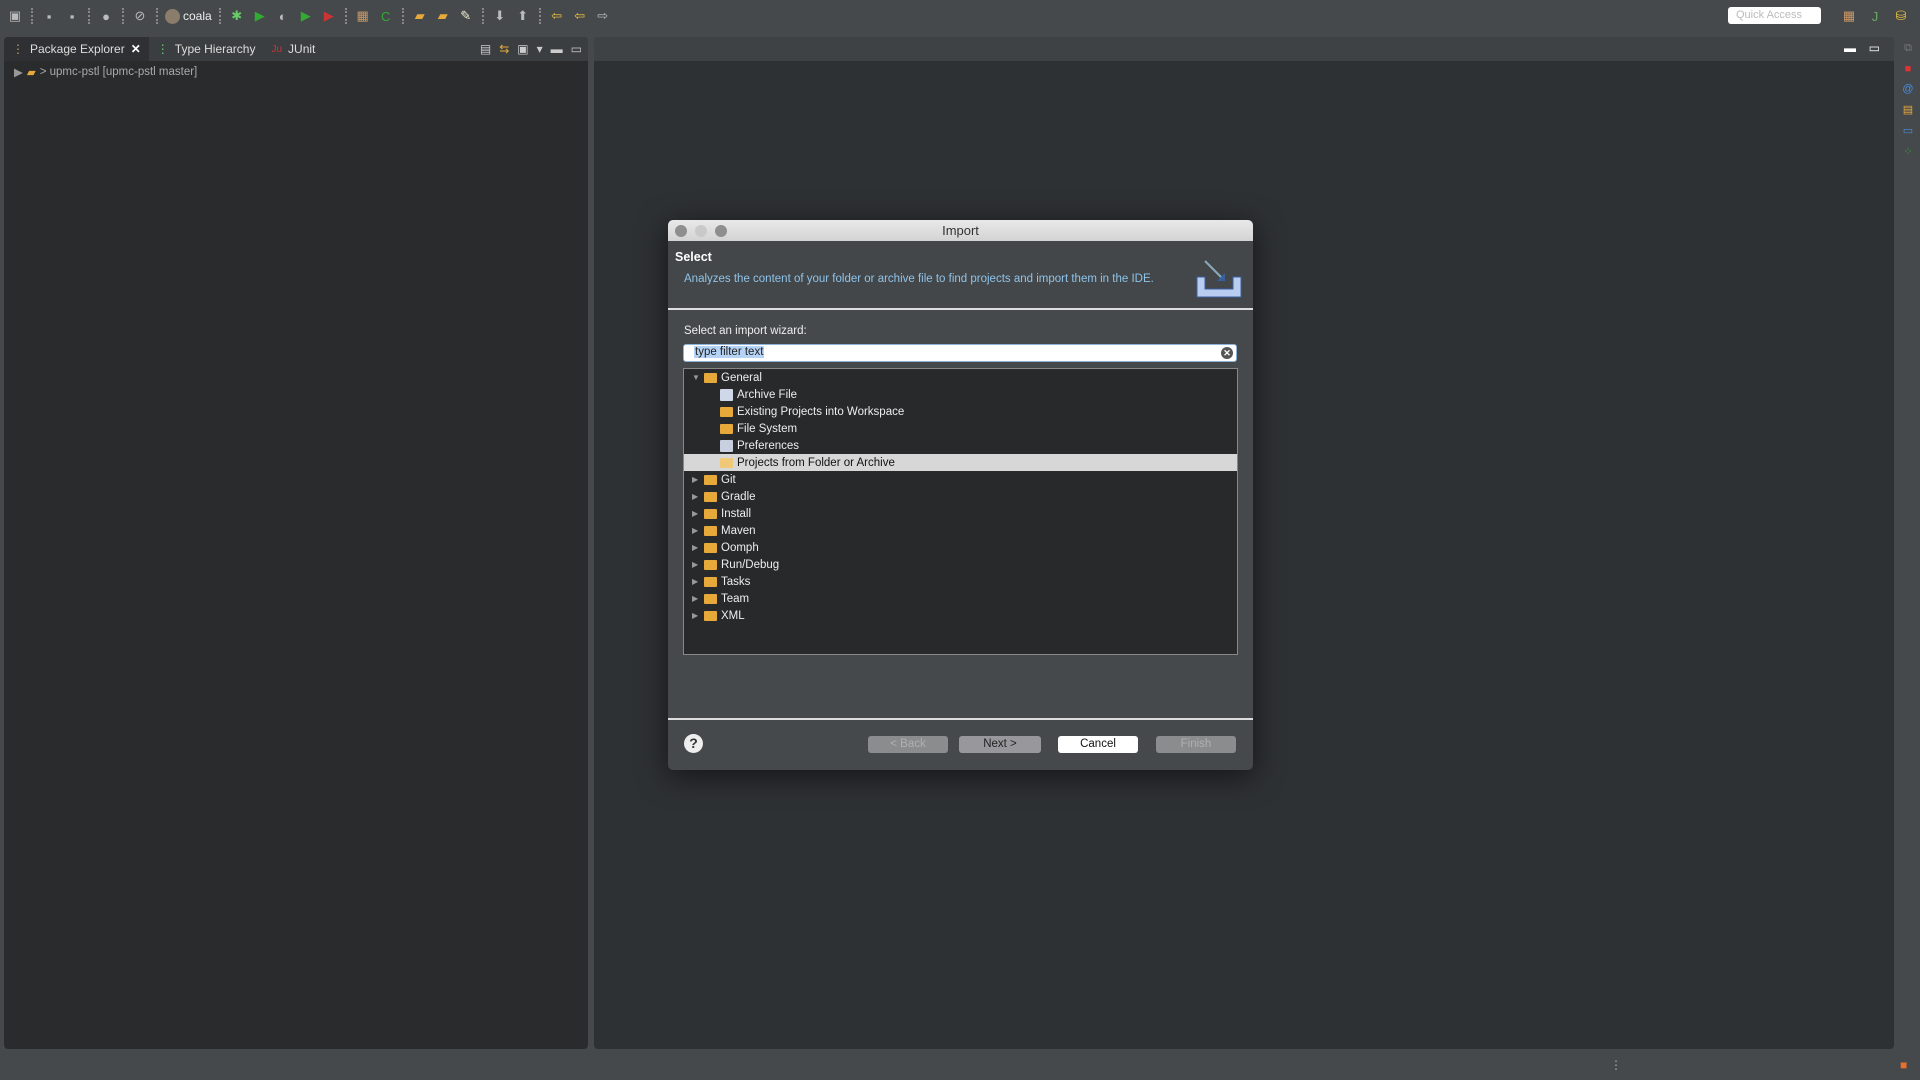 This screenshot has height=1080, width=1920. Describe the element at coordinates (306, 16) in the screenshot. I see `run-last-icon: ▶` at that location.